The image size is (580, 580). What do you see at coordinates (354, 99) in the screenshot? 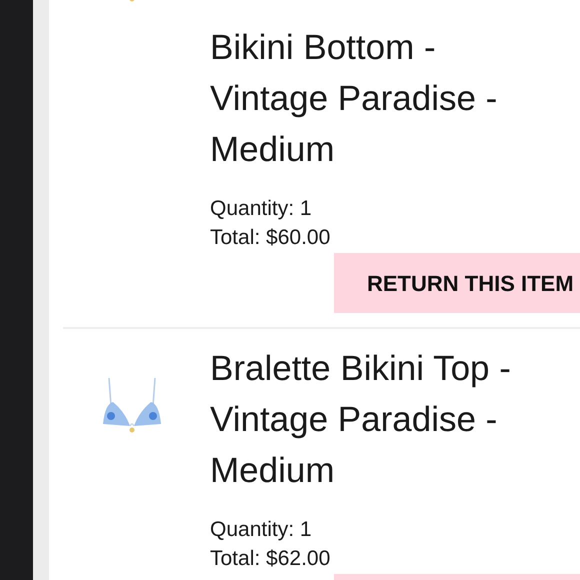
I see `product-title: Bikini Bottom - Vintage Paradise - Medium` at bounding box center [354, 99].